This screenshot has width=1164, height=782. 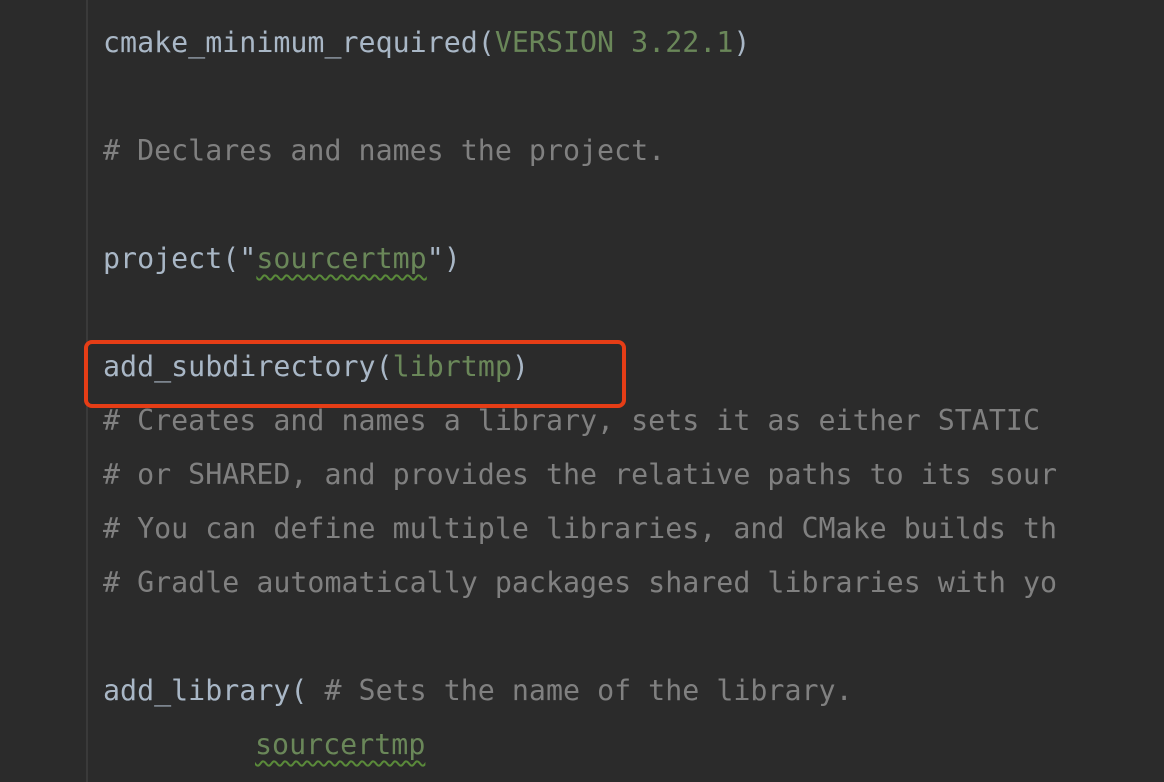 I want to click on code-line: project("sourcertmp"), so click(x=580, y=259).